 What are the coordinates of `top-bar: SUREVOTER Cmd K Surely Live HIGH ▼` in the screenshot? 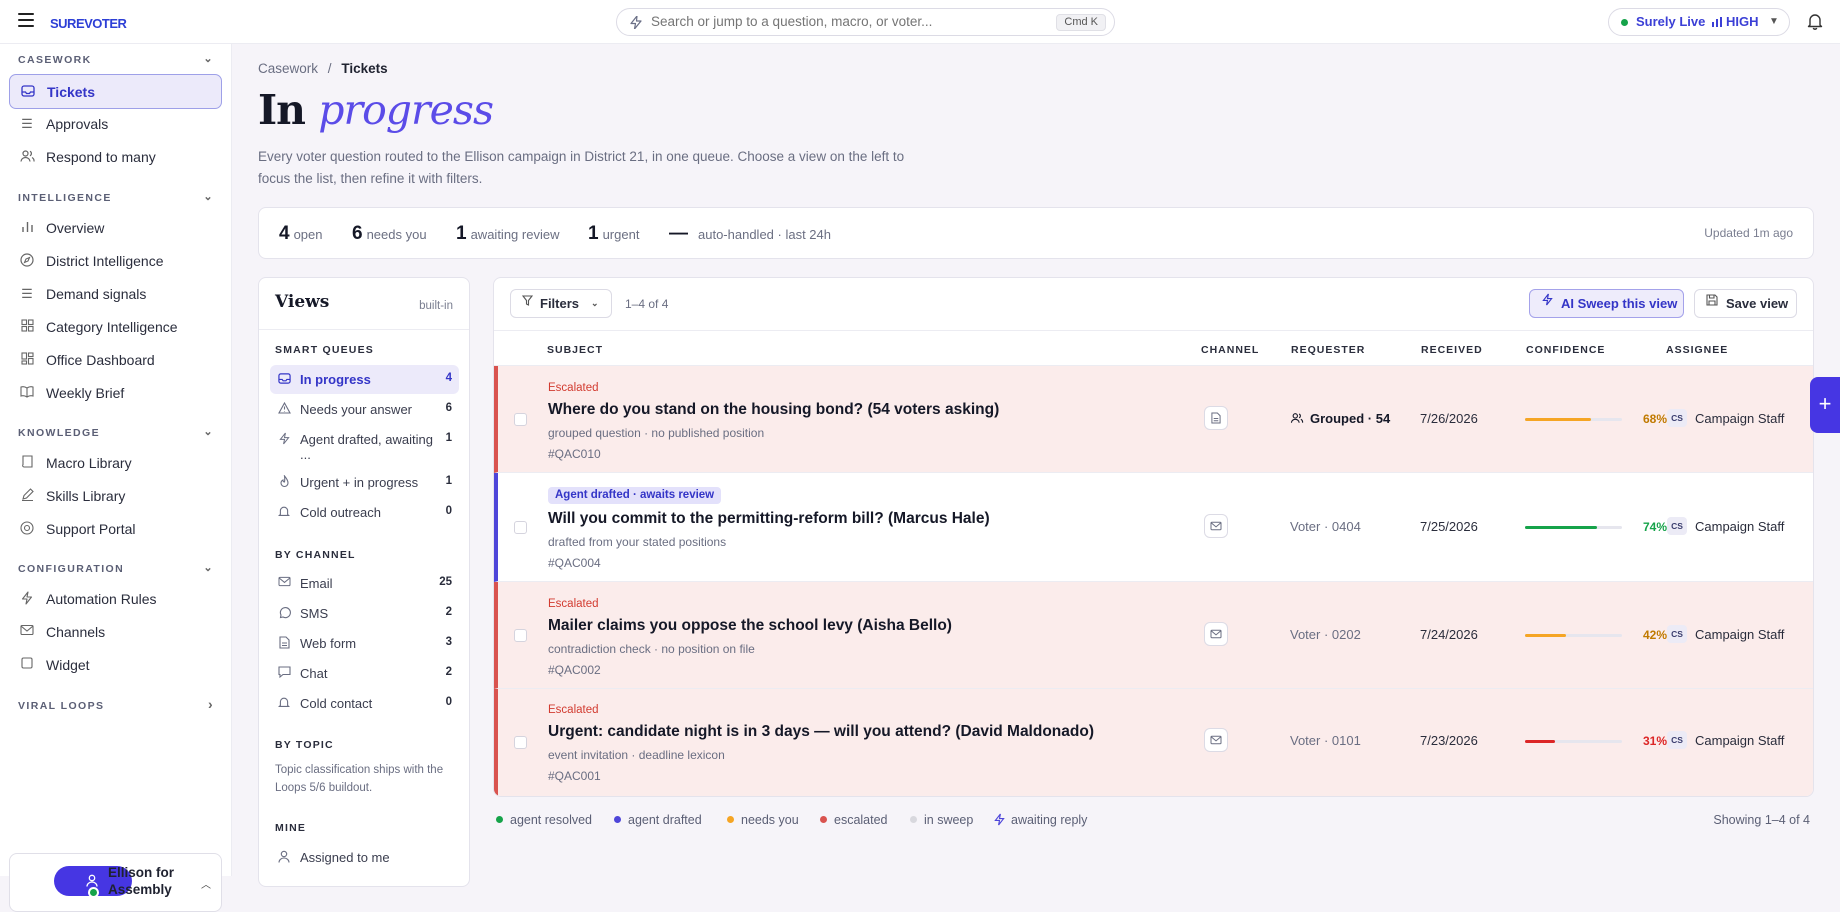 It's located at (920, 22).